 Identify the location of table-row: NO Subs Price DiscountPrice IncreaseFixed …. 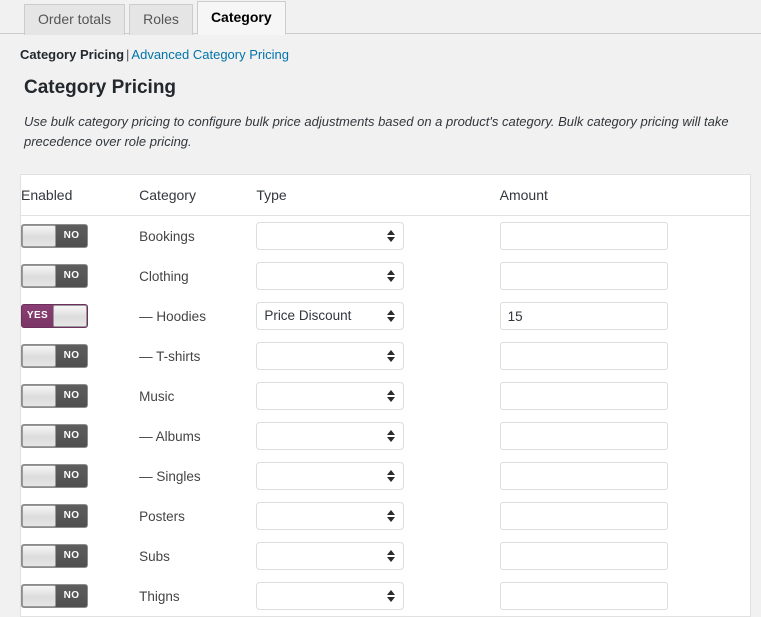
(385, 556).